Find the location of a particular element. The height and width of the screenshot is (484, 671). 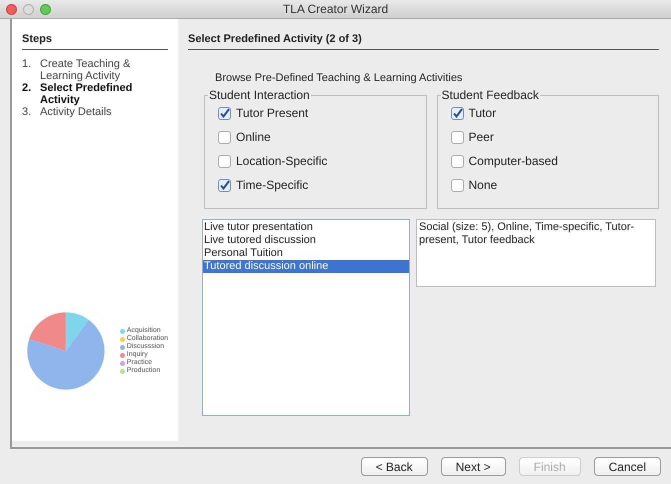

checkbox-label: Tutor Present is located at coordinates (272, 113).